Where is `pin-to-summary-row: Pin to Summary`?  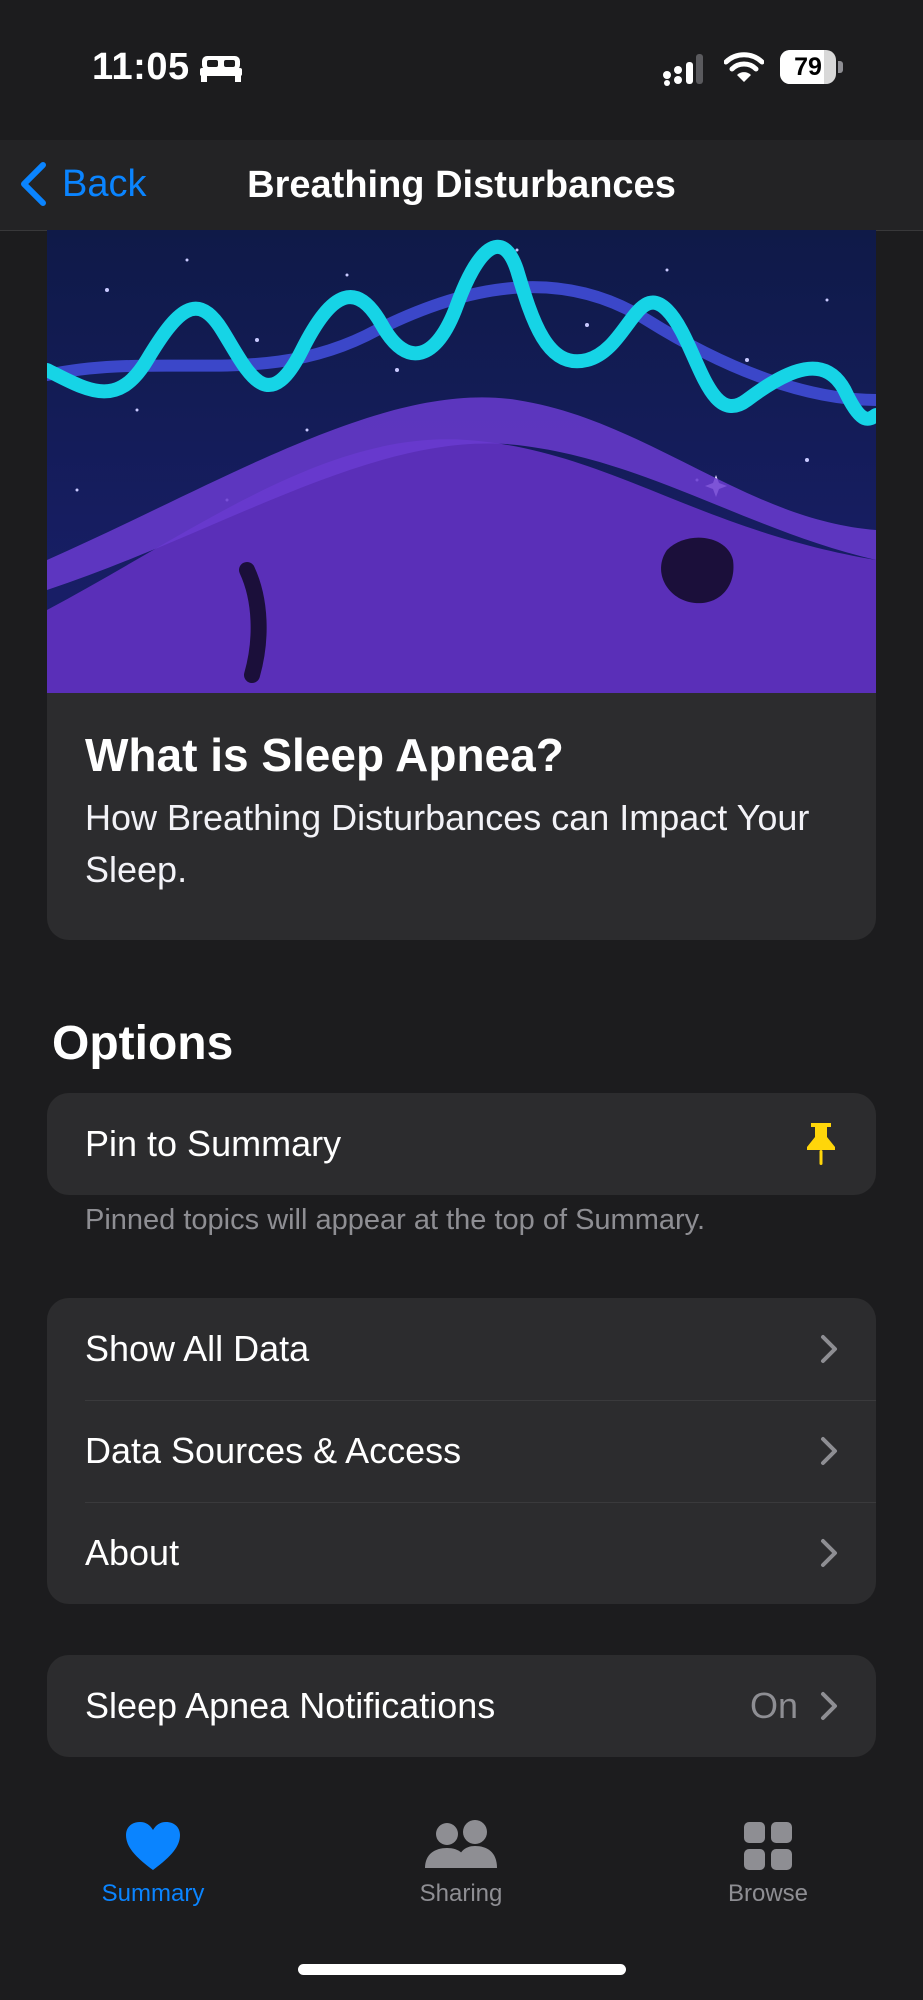 pin-to-summary-row: Pin to Summary is located at coordinates (461, 1144).